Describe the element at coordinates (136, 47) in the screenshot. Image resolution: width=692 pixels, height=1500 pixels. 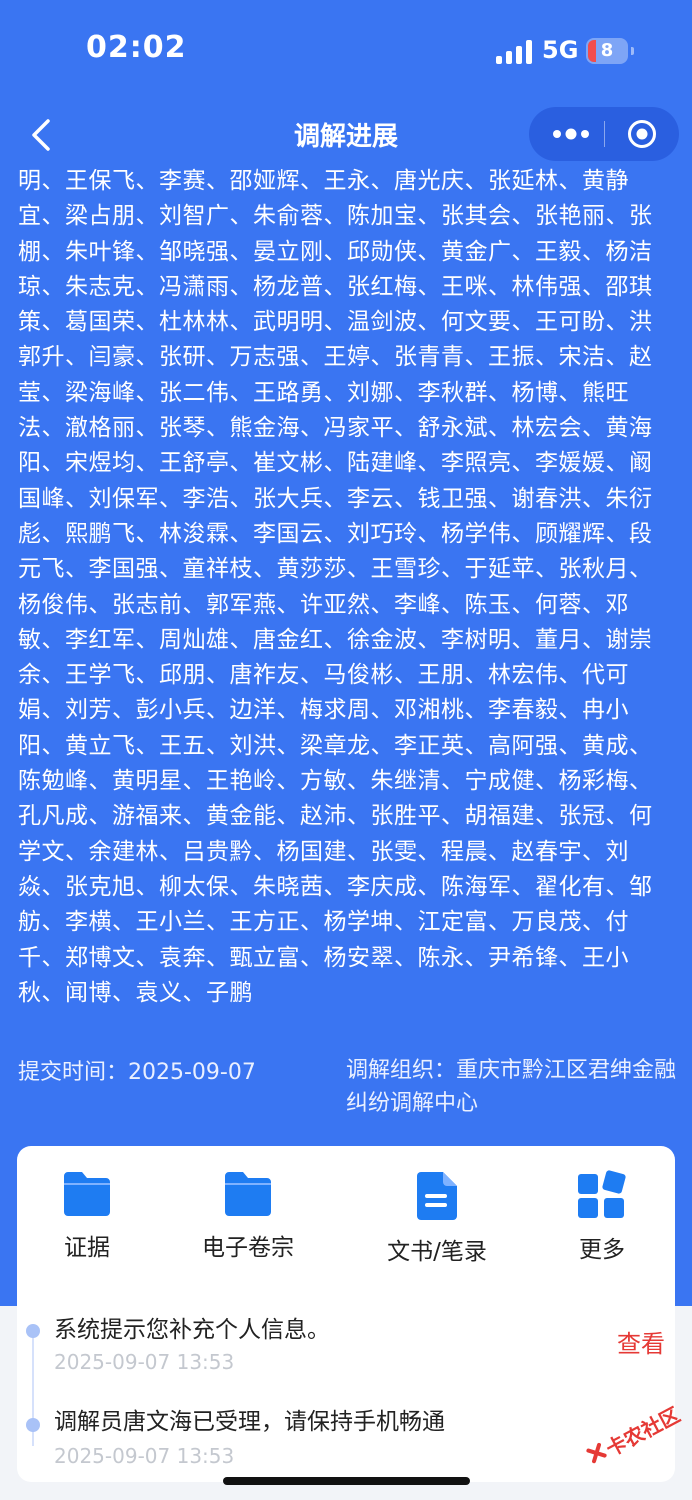
I see `status-time: 02:02` at that location.